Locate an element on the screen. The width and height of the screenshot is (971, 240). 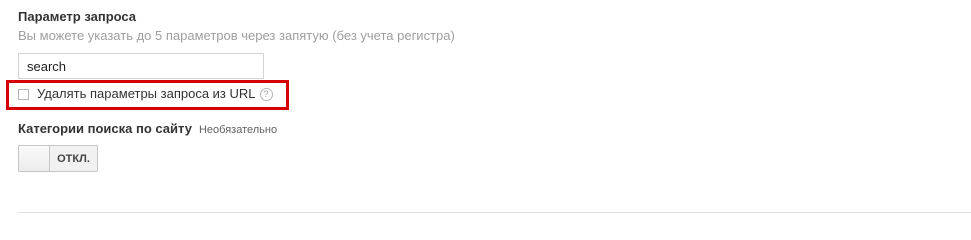
query-parameter-input is located at coordinates (141, 66).